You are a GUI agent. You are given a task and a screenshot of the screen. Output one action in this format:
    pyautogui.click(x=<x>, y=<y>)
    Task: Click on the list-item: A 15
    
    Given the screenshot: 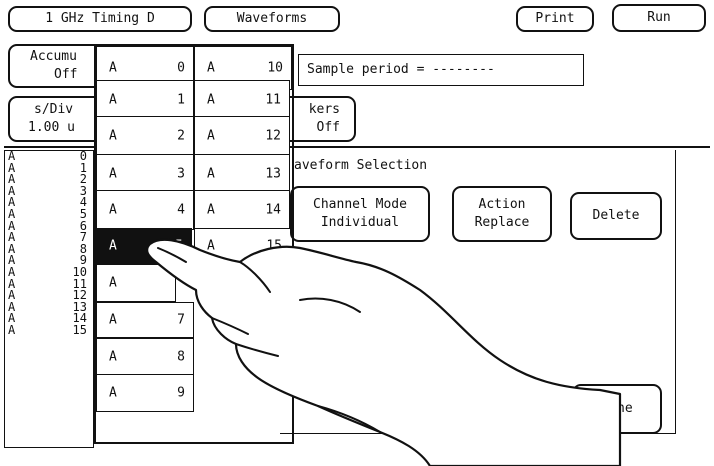 What is the action you would take?
    pyautogui.click(x=49, y=330)
    